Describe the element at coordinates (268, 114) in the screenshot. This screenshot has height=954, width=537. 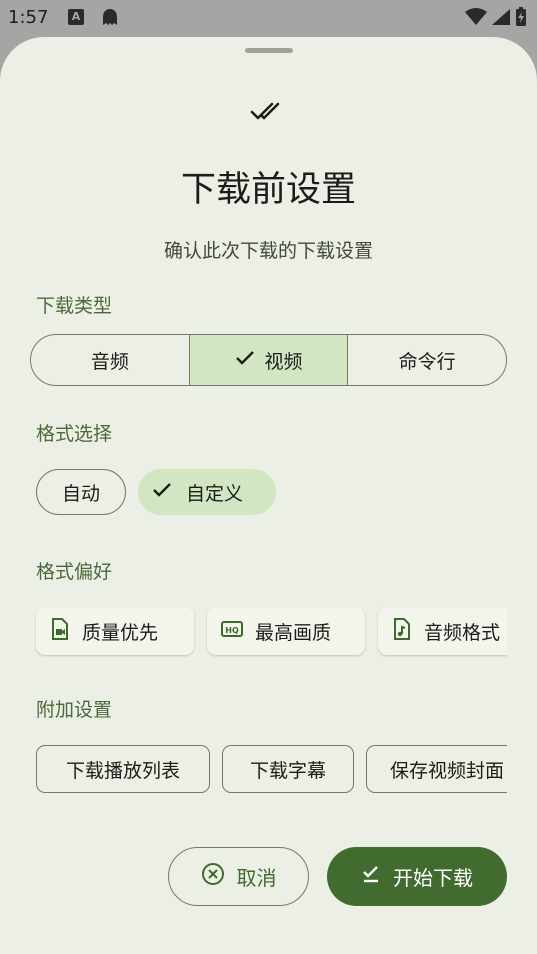
I see `double-check-icon` at that location.